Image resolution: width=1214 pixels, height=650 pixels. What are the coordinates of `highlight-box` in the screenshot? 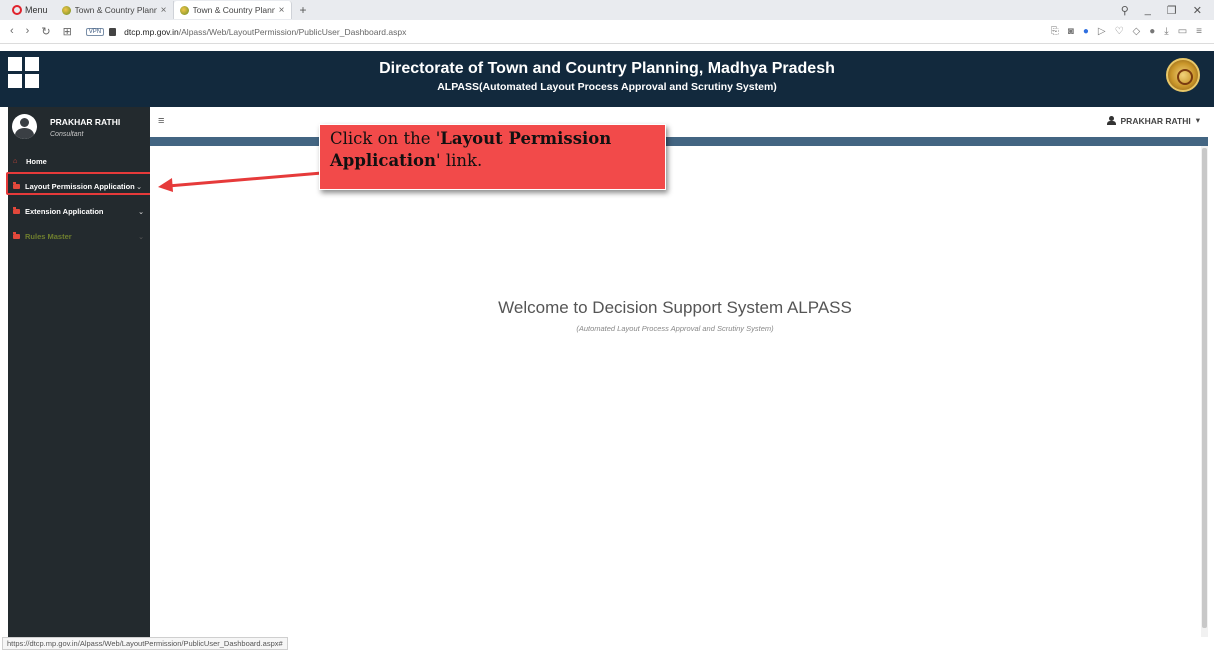 It's located at (80, 183).